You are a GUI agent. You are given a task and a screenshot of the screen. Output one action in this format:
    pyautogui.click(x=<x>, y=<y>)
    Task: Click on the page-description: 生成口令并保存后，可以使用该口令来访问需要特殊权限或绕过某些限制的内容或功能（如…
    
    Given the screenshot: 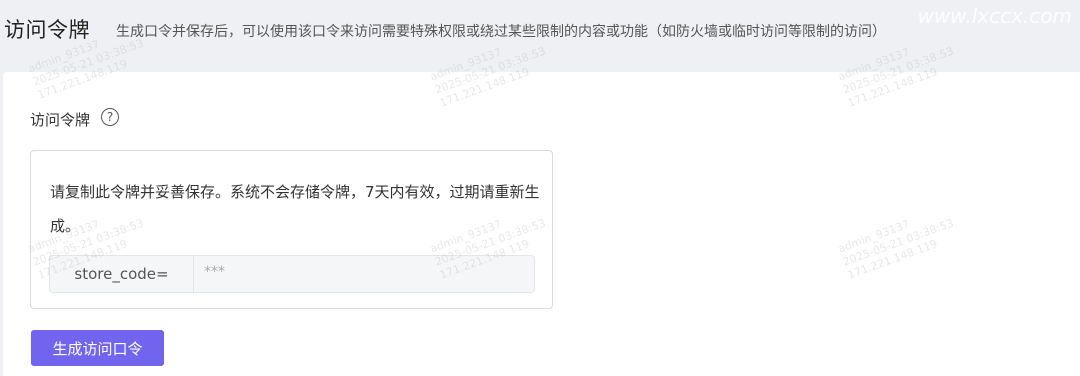 What is the action you would take?
    pyautogui.click(x=501, y=32)
    